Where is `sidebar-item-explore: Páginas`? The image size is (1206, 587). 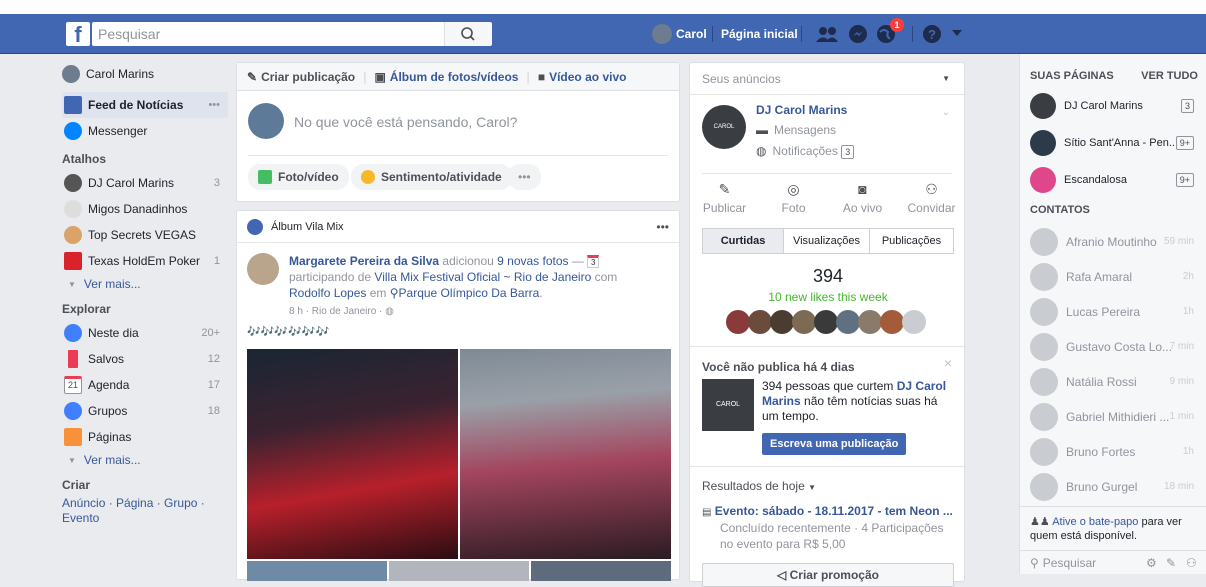 sidebar-item-explore: Páginas is located at coordinates (145, 437).